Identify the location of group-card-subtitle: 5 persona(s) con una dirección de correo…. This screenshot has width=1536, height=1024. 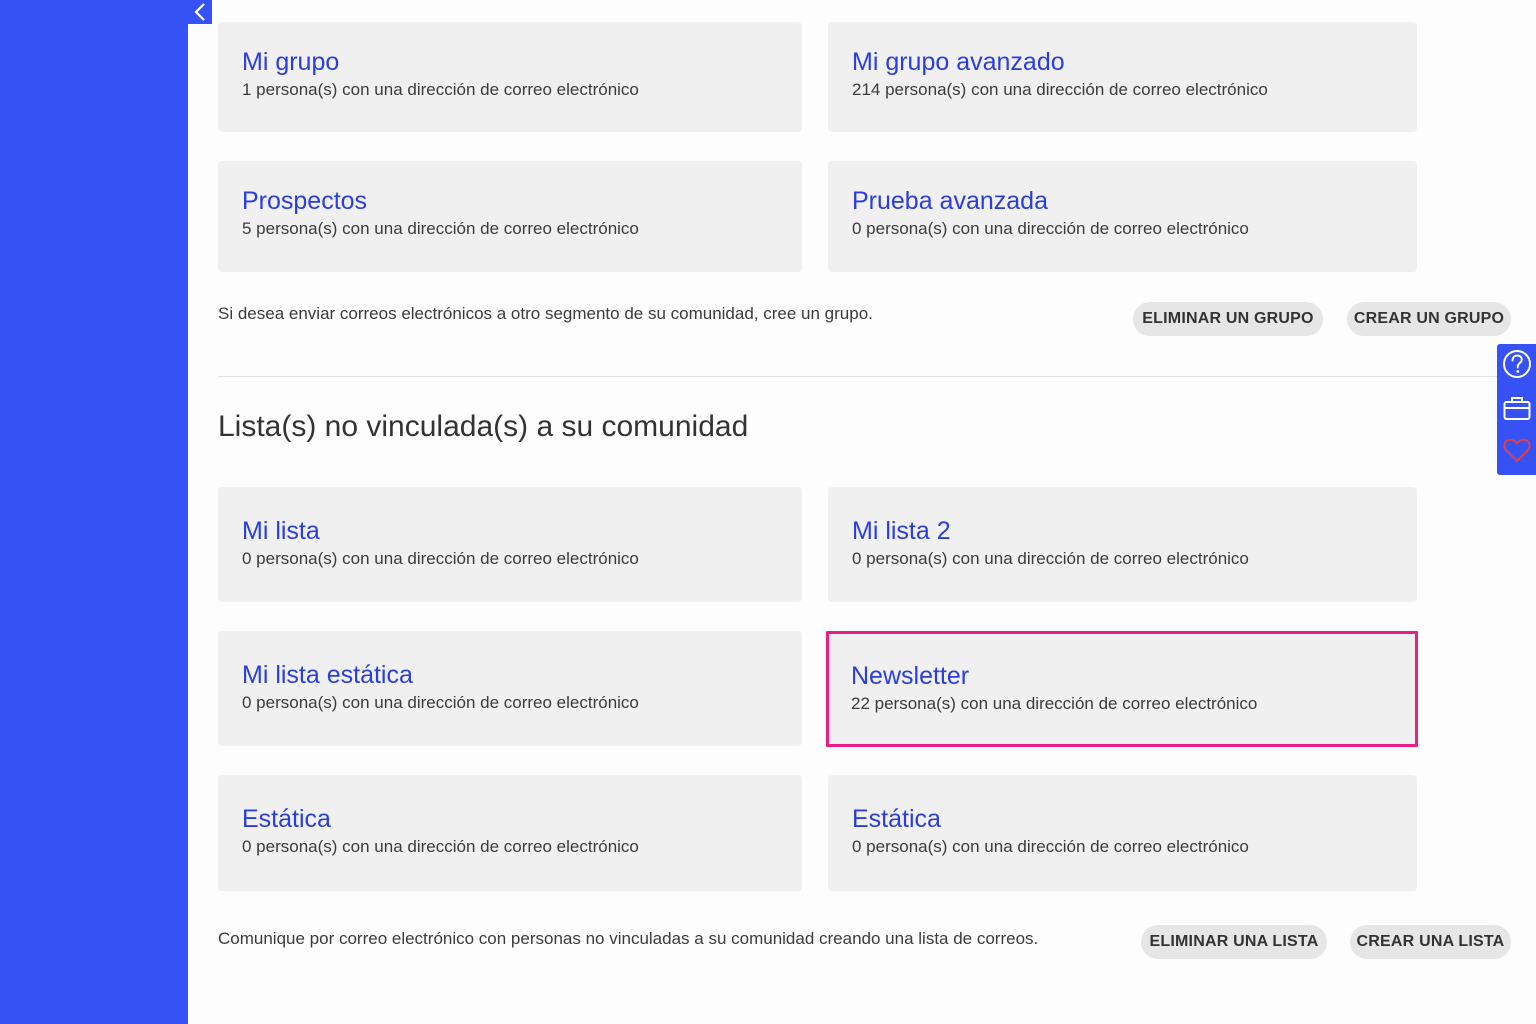
(440, 228).